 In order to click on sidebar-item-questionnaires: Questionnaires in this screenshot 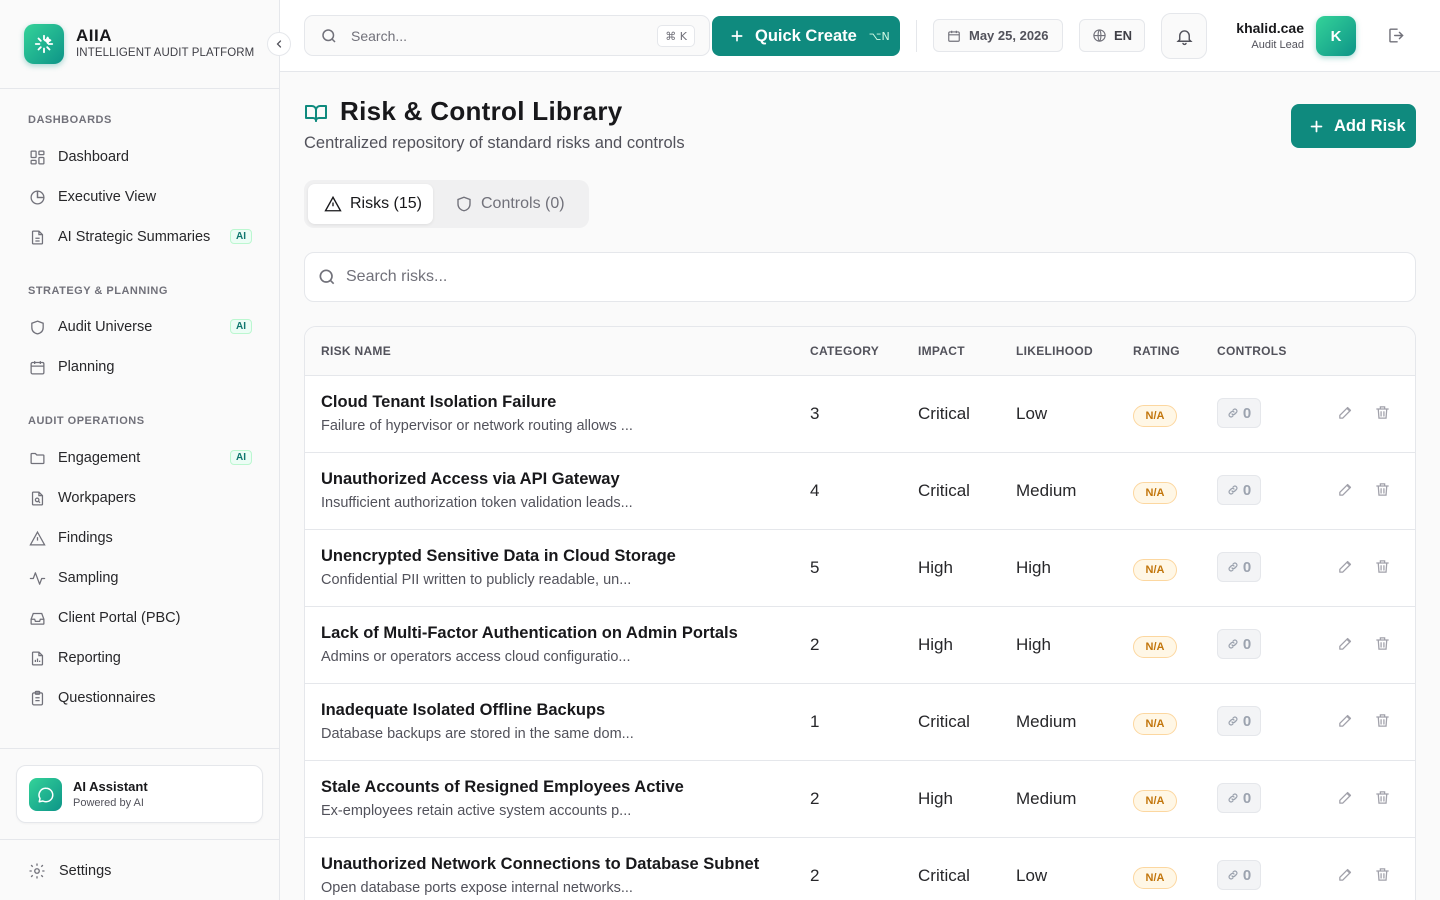, I will do `click(140, 698)`.